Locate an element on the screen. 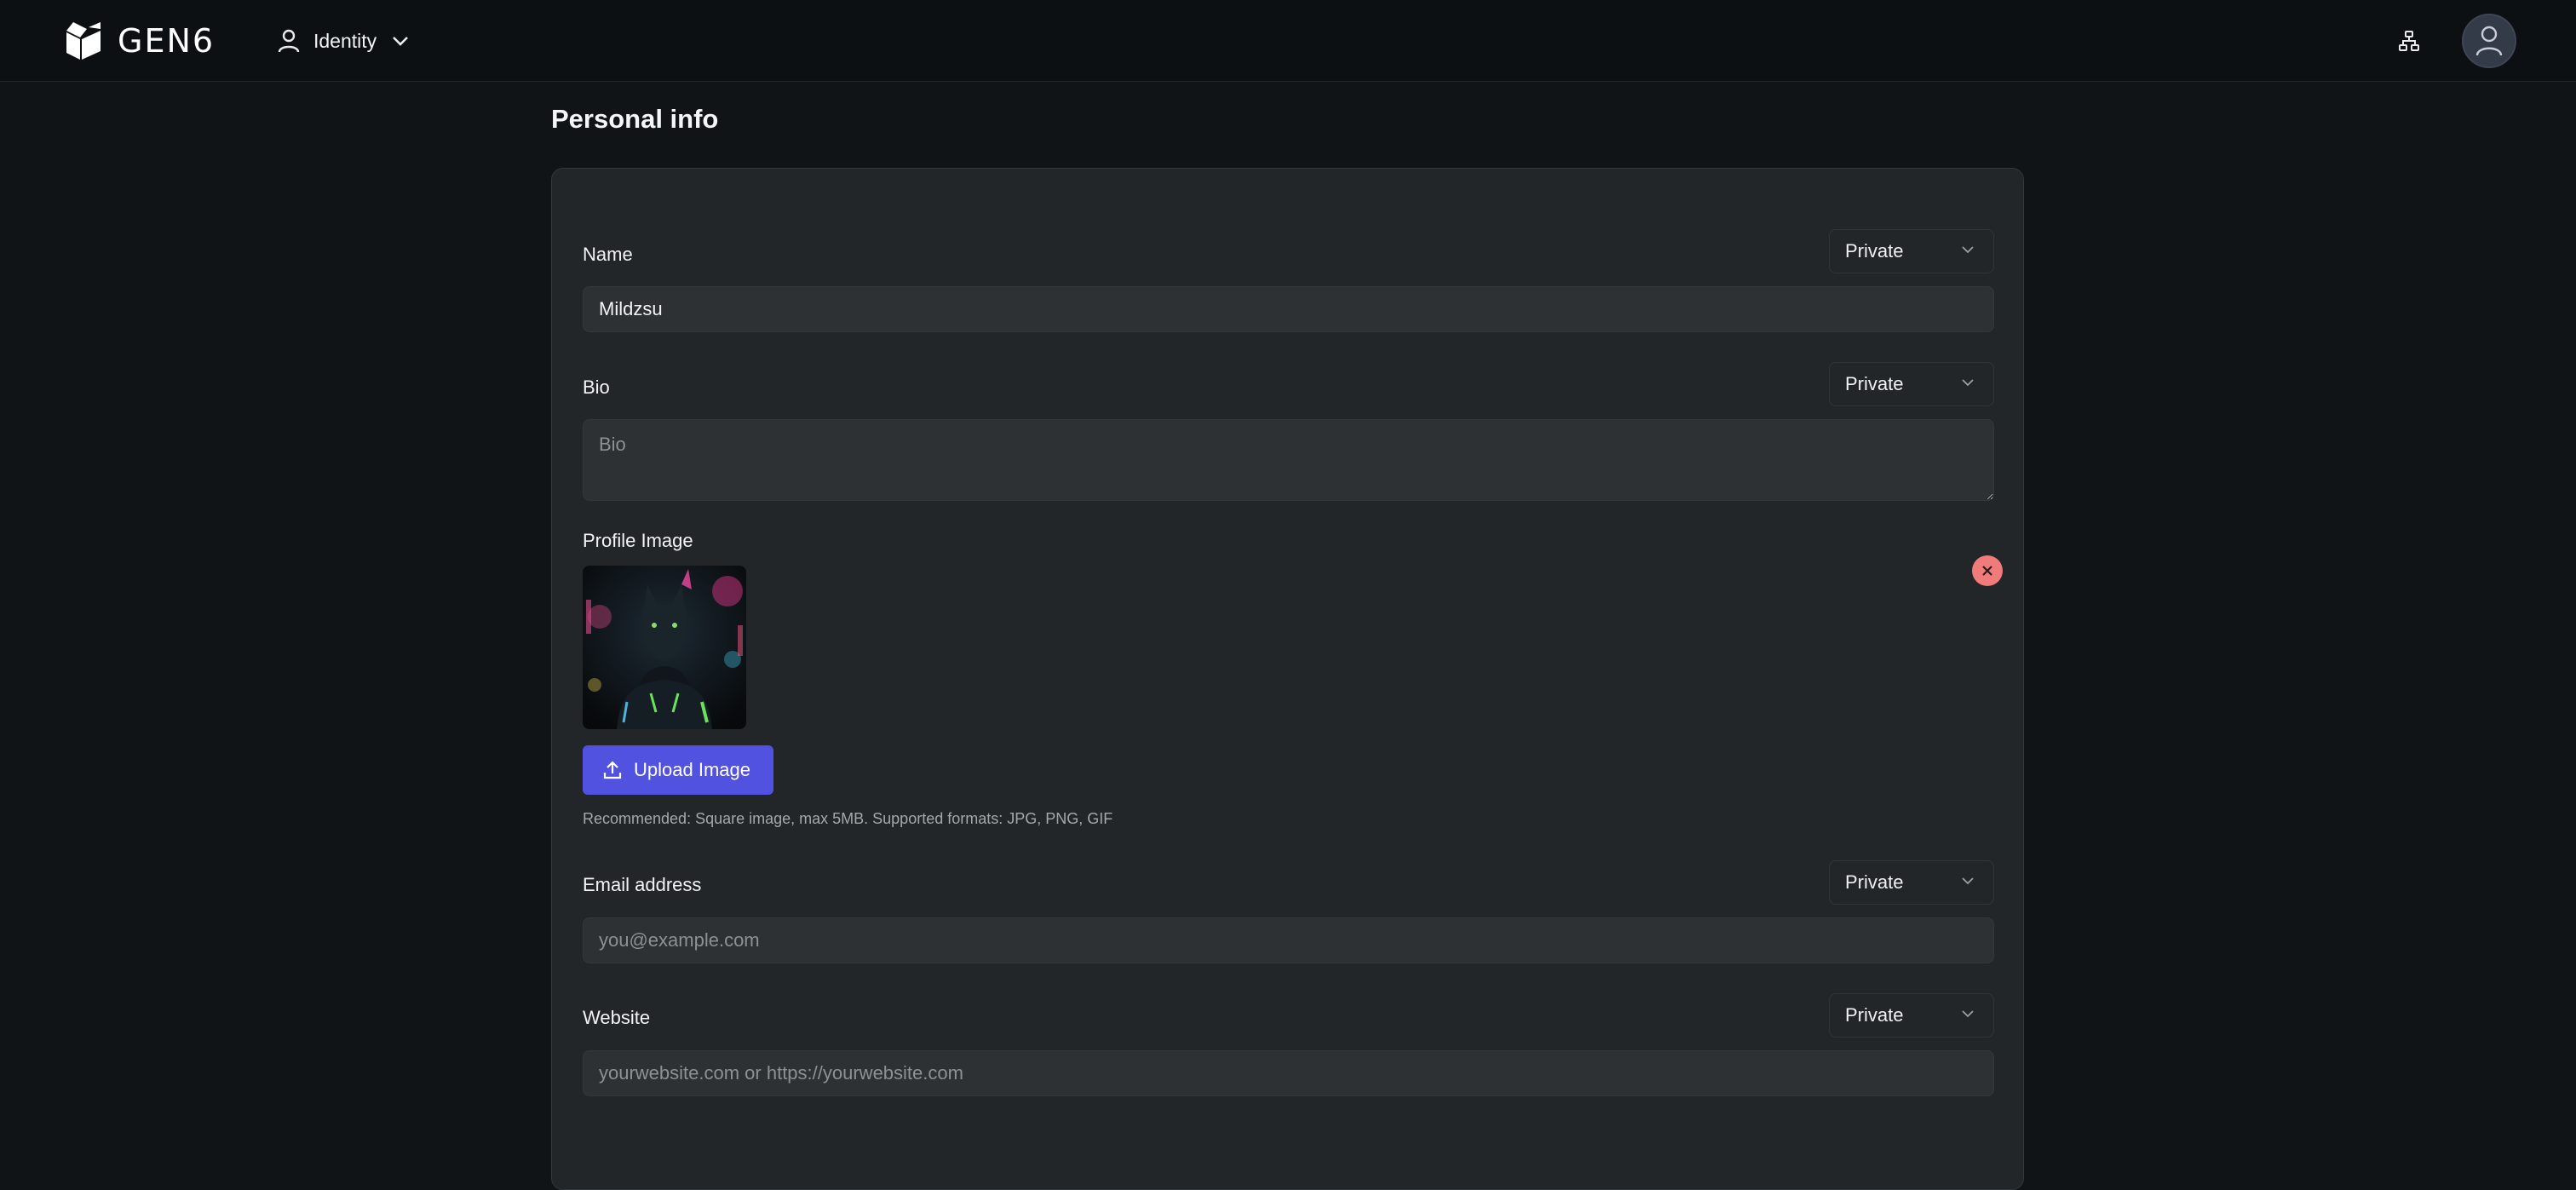 The width and height of the screenshot is (2576, 1190). profile-image-label: Profile Image is located at coordinates (638, 541).